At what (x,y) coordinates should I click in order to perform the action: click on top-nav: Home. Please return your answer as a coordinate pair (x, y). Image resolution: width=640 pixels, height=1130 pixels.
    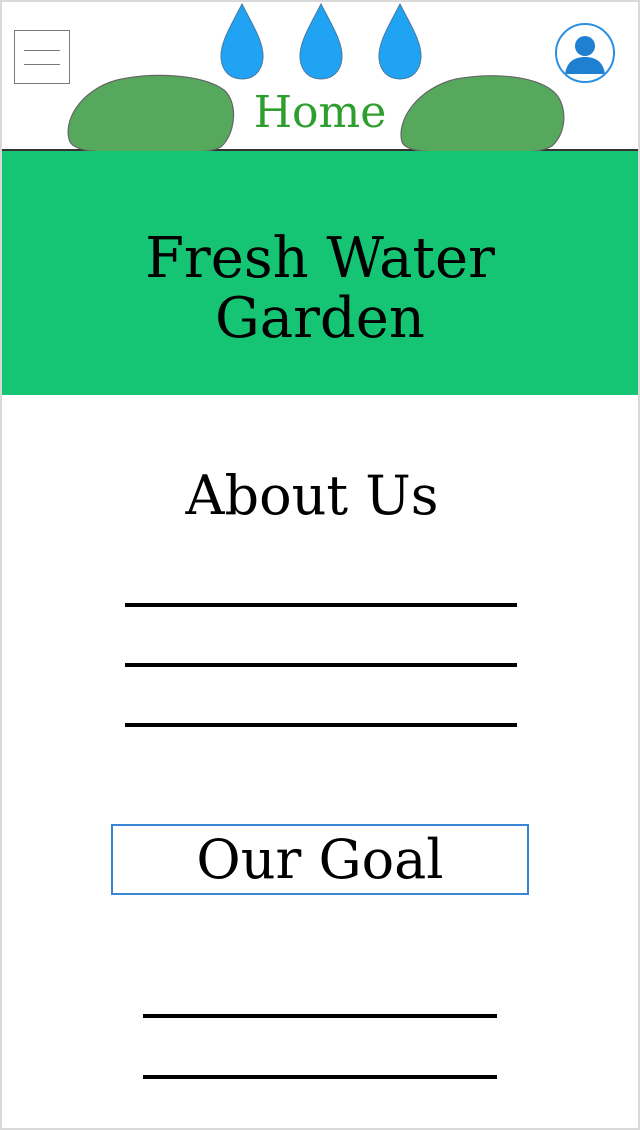
    Looking at the image, I should click on (320, 78).